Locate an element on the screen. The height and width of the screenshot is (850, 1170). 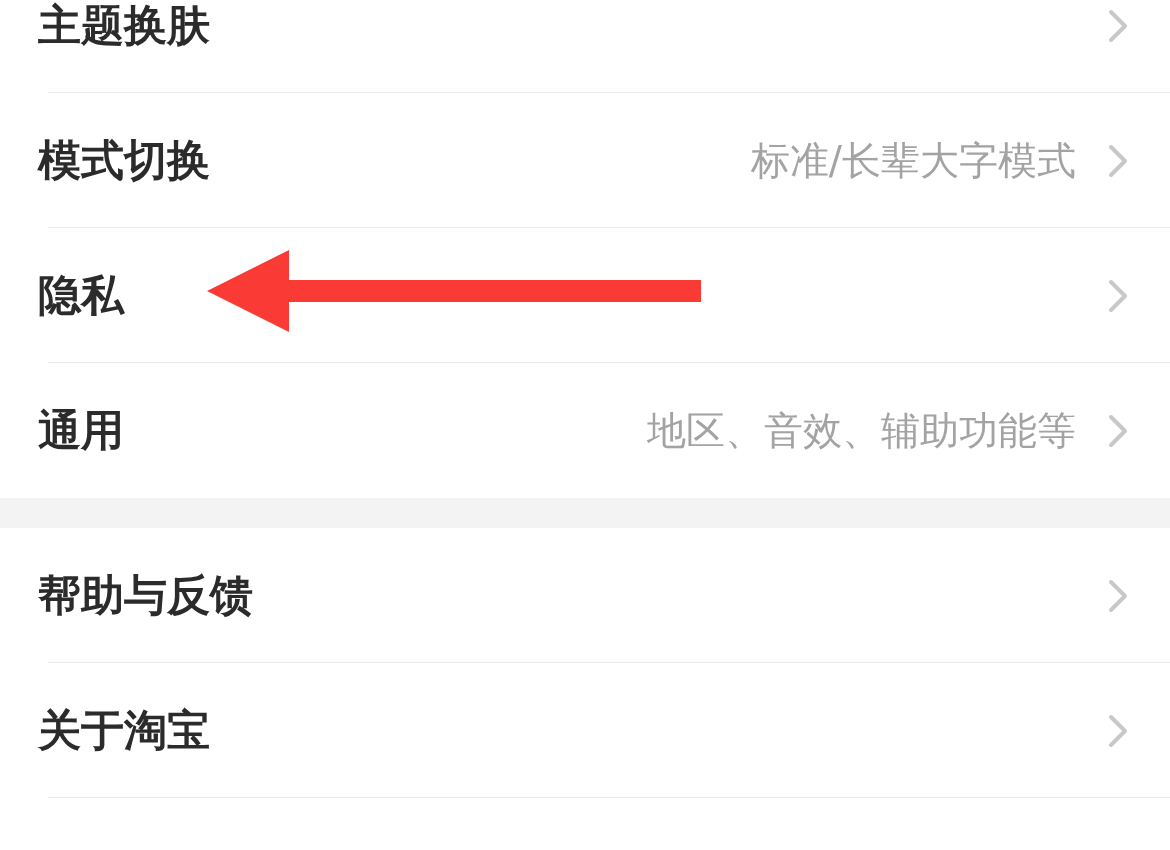
row-label: 隐私 is located at coordinates (81, 295).